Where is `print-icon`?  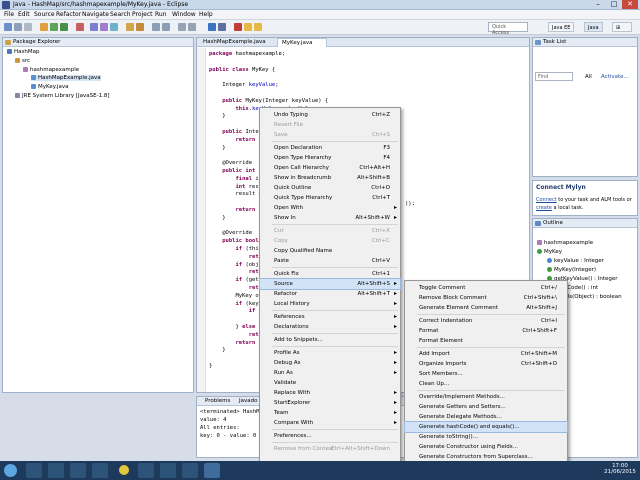
print-icon is located at coordinates (28, 27).